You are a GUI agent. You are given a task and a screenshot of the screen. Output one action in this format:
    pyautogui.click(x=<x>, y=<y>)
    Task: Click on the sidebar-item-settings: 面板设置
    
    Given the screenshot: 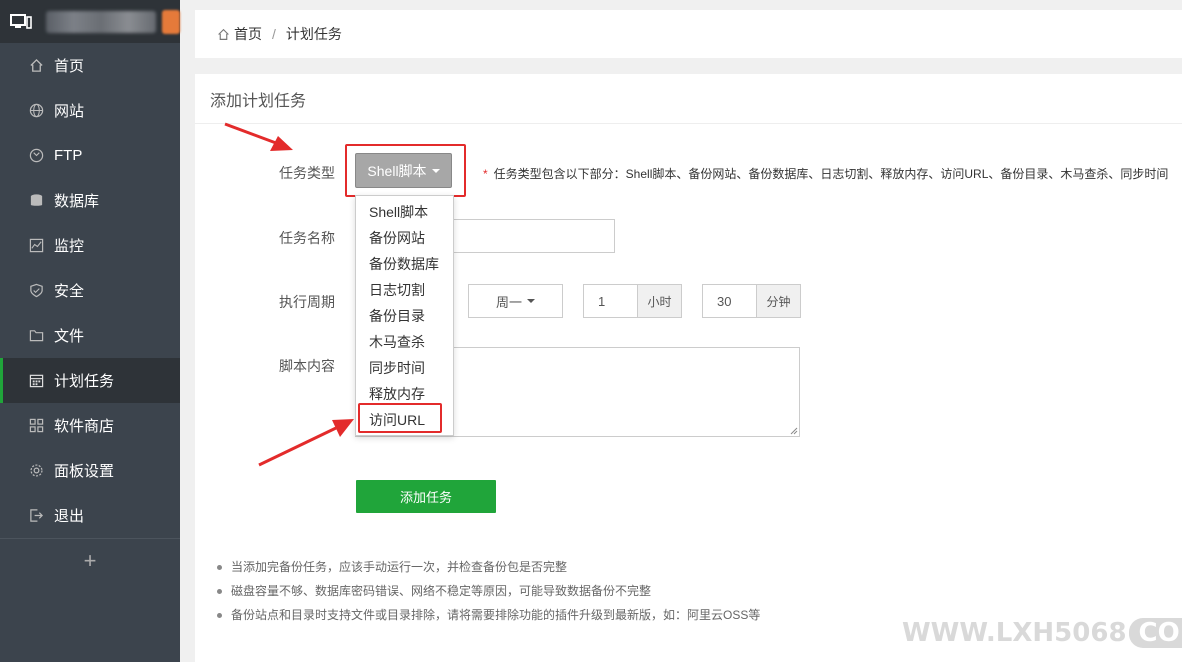 What is the action you would take?
    pyautogui.click(x=90, y=470)
    